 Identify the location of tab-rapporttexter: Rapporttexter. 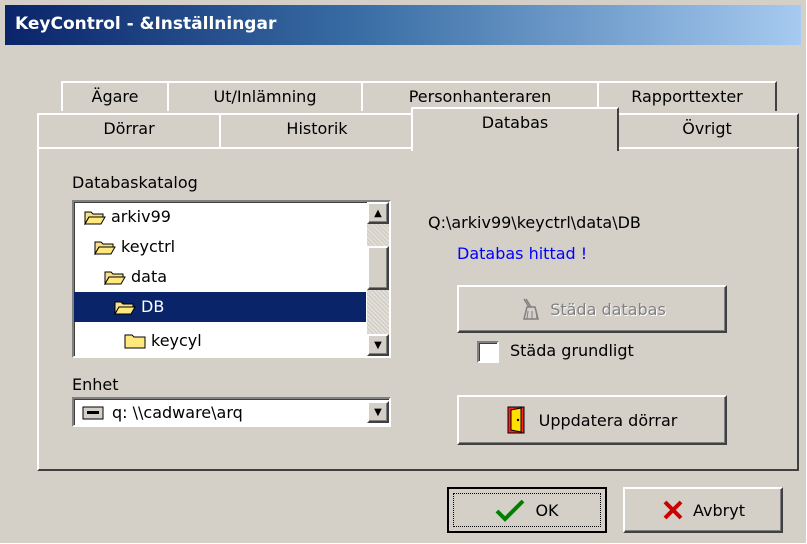
(687, 96).